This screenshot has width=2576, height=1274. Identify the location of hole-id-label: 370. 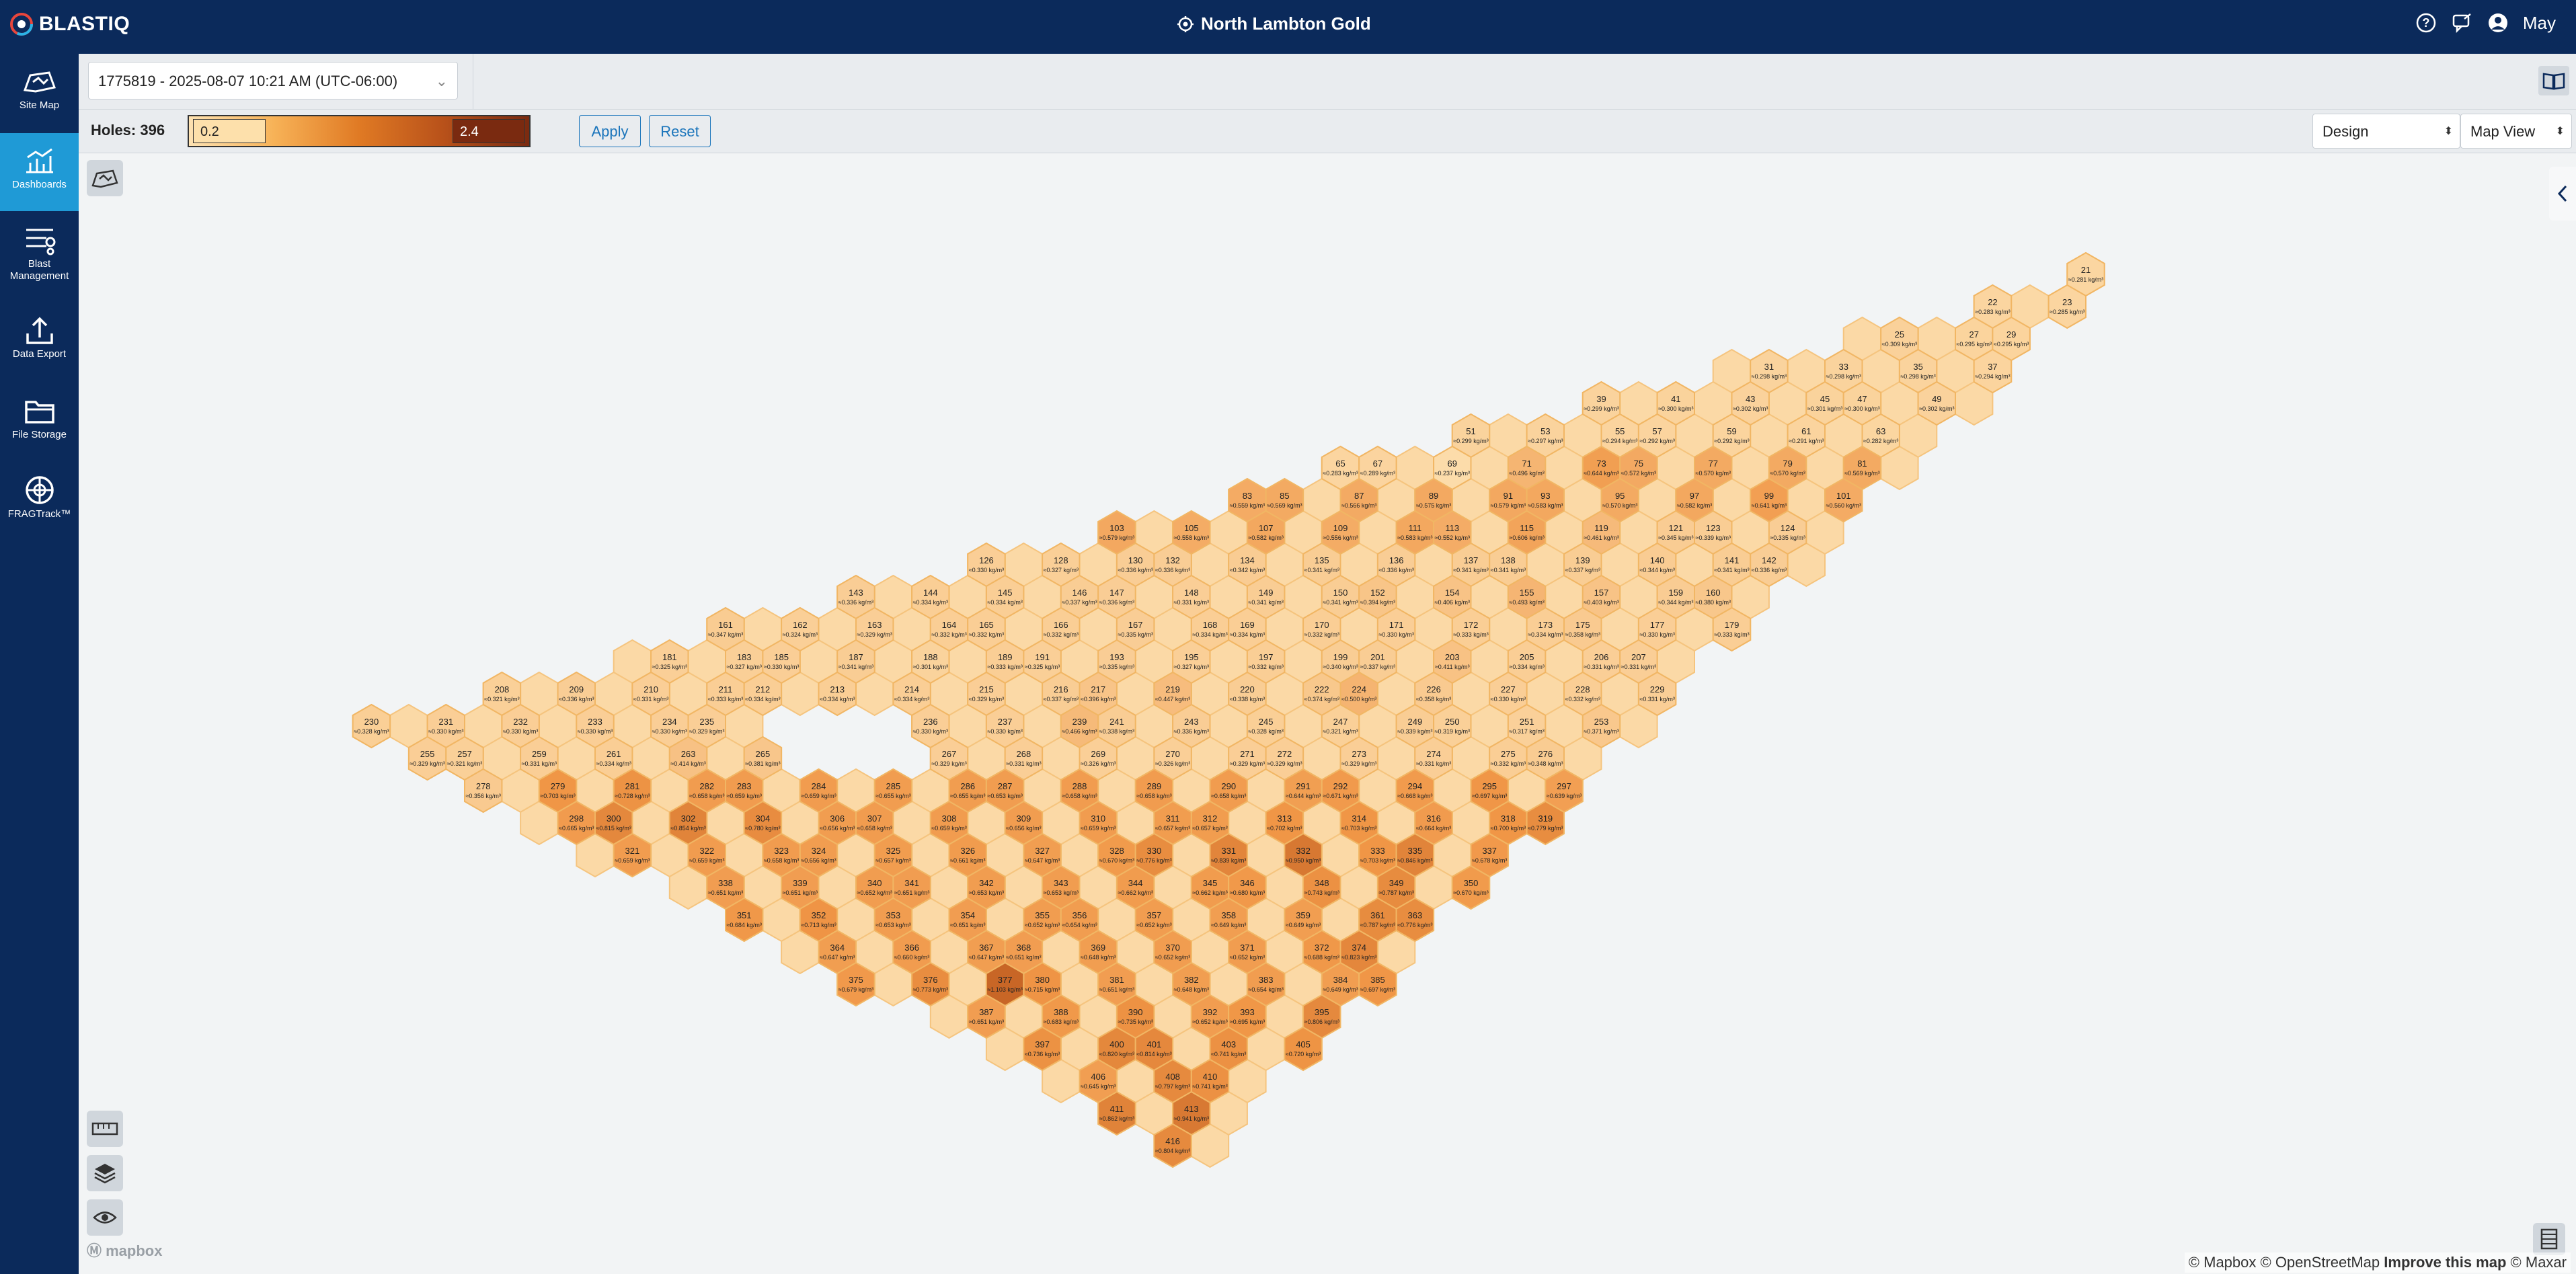
(1173, 948).